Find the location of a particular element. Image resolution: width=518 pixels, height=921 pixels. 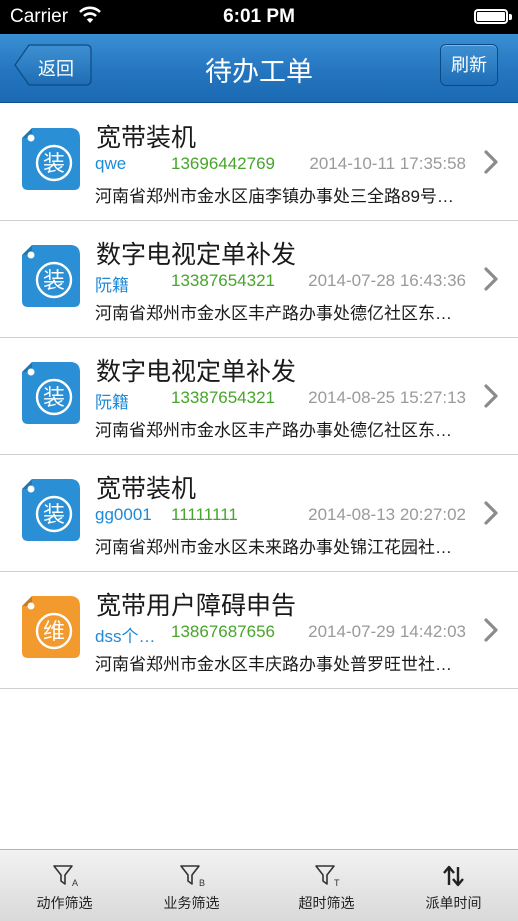

order-phone: 11111111 is located at coordinates (204, 514).